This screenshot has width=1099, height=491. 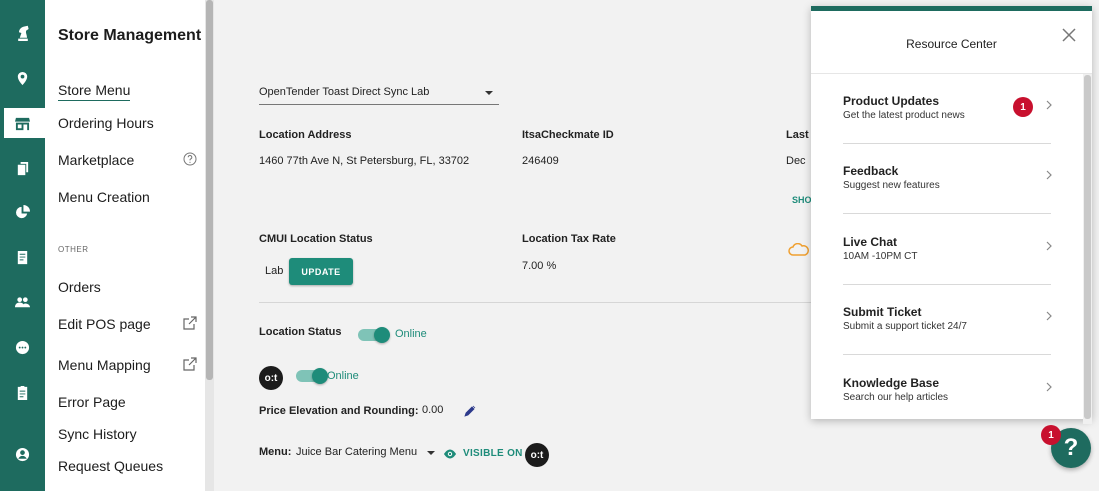 What do you see at coordinates (356, 452) in the screenshot?
I see `menu-select-value: Juice Bar Catering Menu` at bounding box center [356, 452].